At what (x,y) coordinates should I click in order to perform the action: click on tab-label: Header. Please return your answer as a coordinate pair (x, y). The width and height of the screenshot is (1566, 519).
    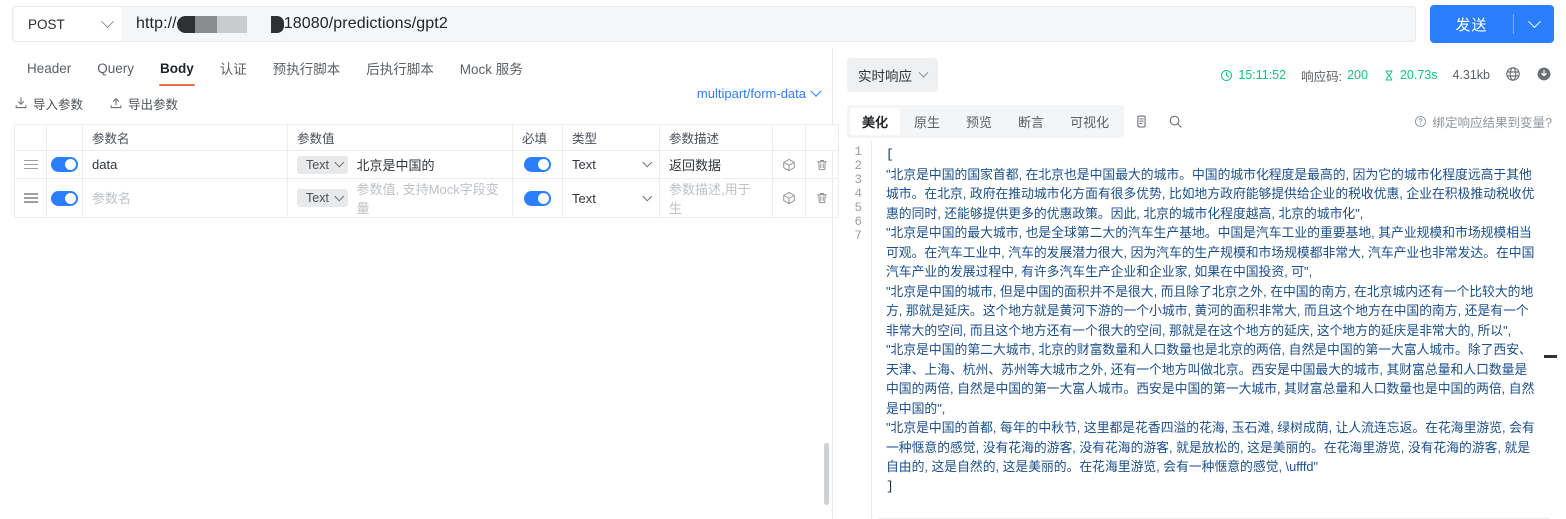
    Looking at the image, I should click on (49, 68).